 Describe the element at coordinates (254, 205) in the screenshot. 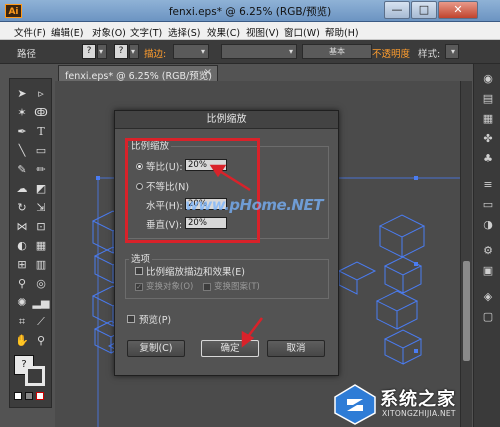

I see `site-watermark: www.pHome.NET` at that location.